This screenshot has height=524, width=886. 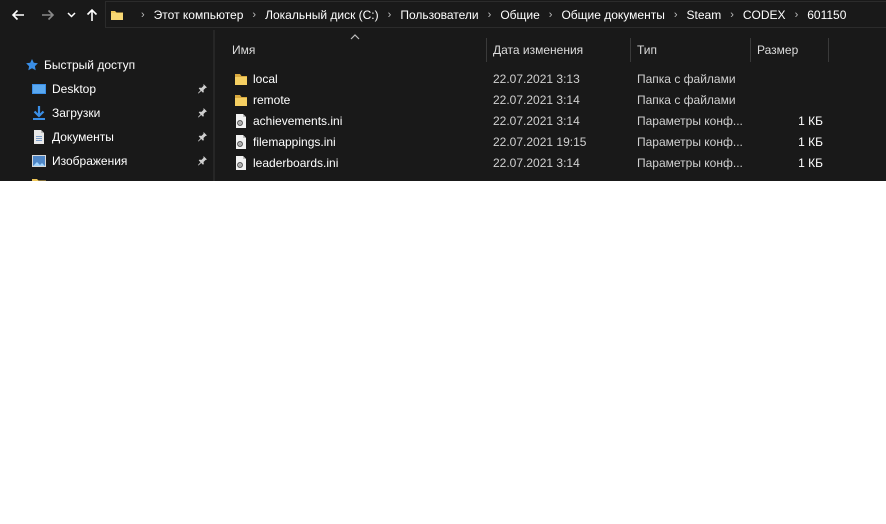 What do you see at coordinates (691, 50) in the screenshot?
I see `column-header-type: Тип` at bounding box center [691, 50].